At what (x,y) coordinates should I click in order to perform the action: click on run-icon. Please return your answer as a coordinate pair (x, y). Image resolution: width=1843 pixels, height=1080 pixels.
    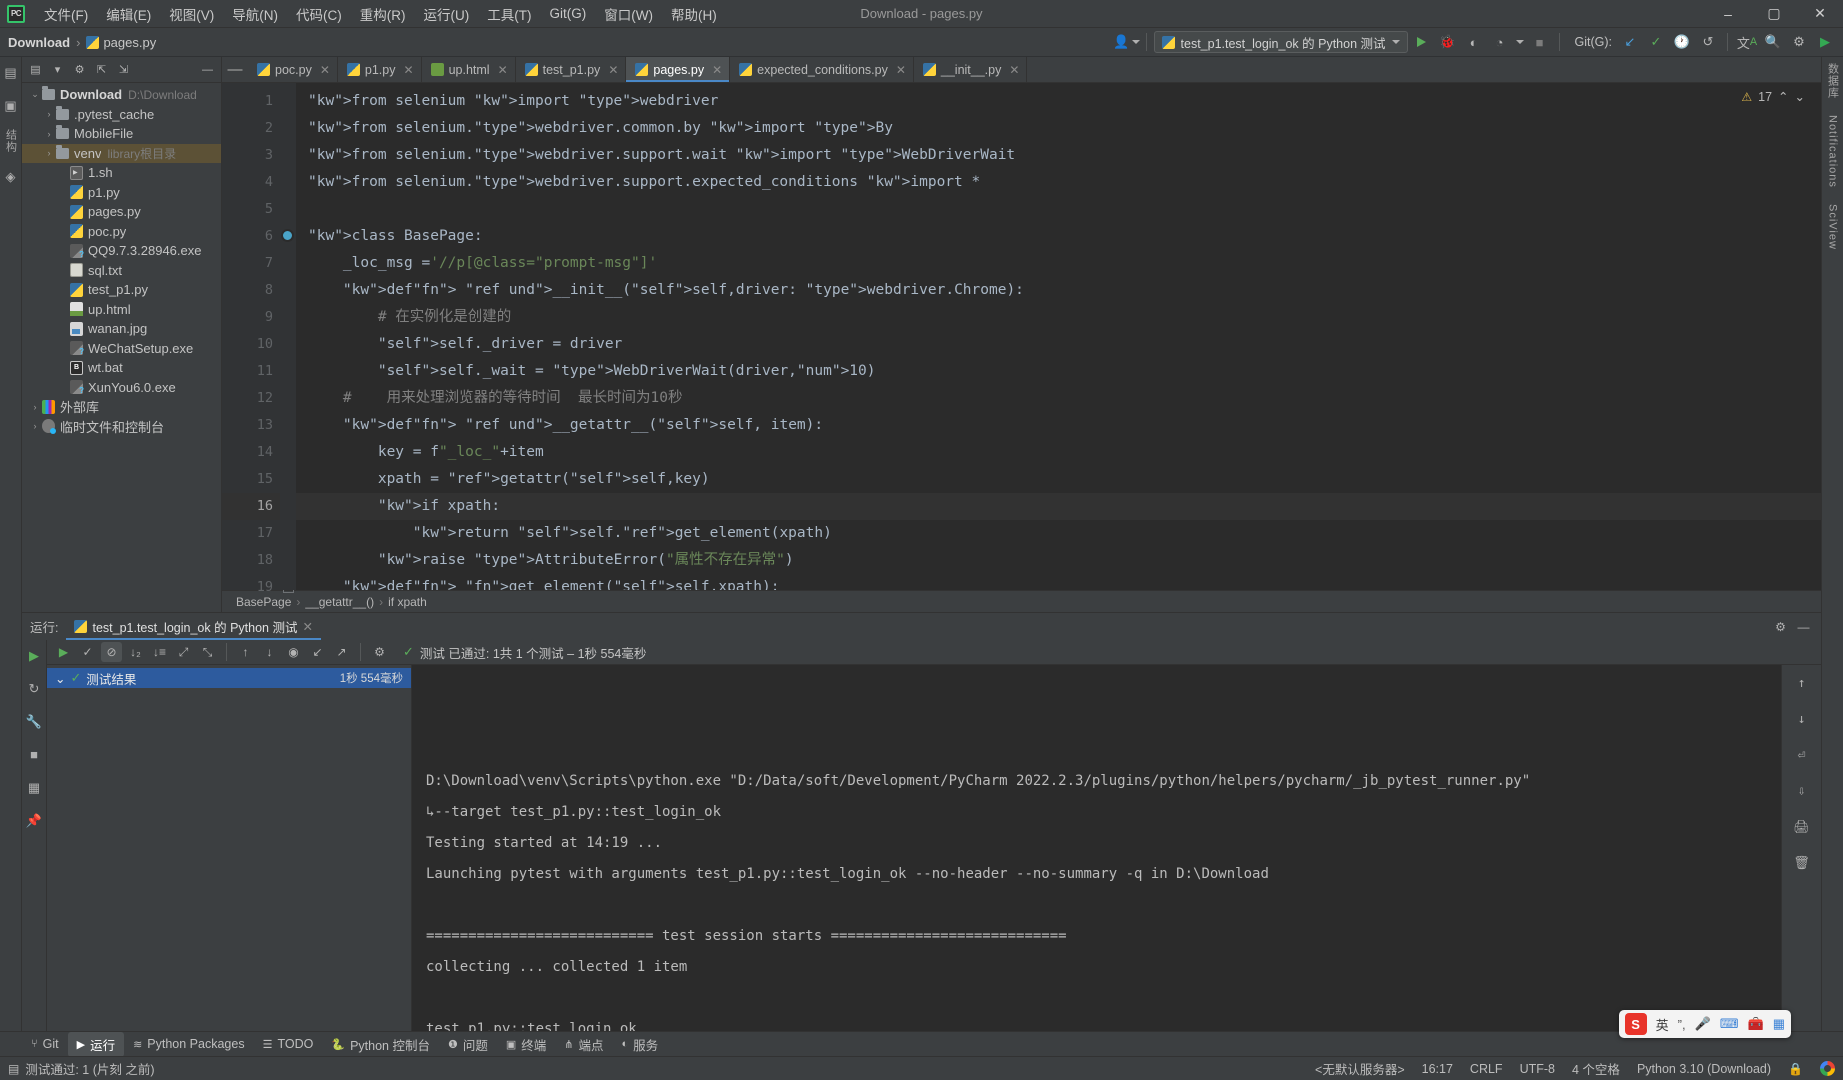
    Looking at the image, I should click on (1422, 42).